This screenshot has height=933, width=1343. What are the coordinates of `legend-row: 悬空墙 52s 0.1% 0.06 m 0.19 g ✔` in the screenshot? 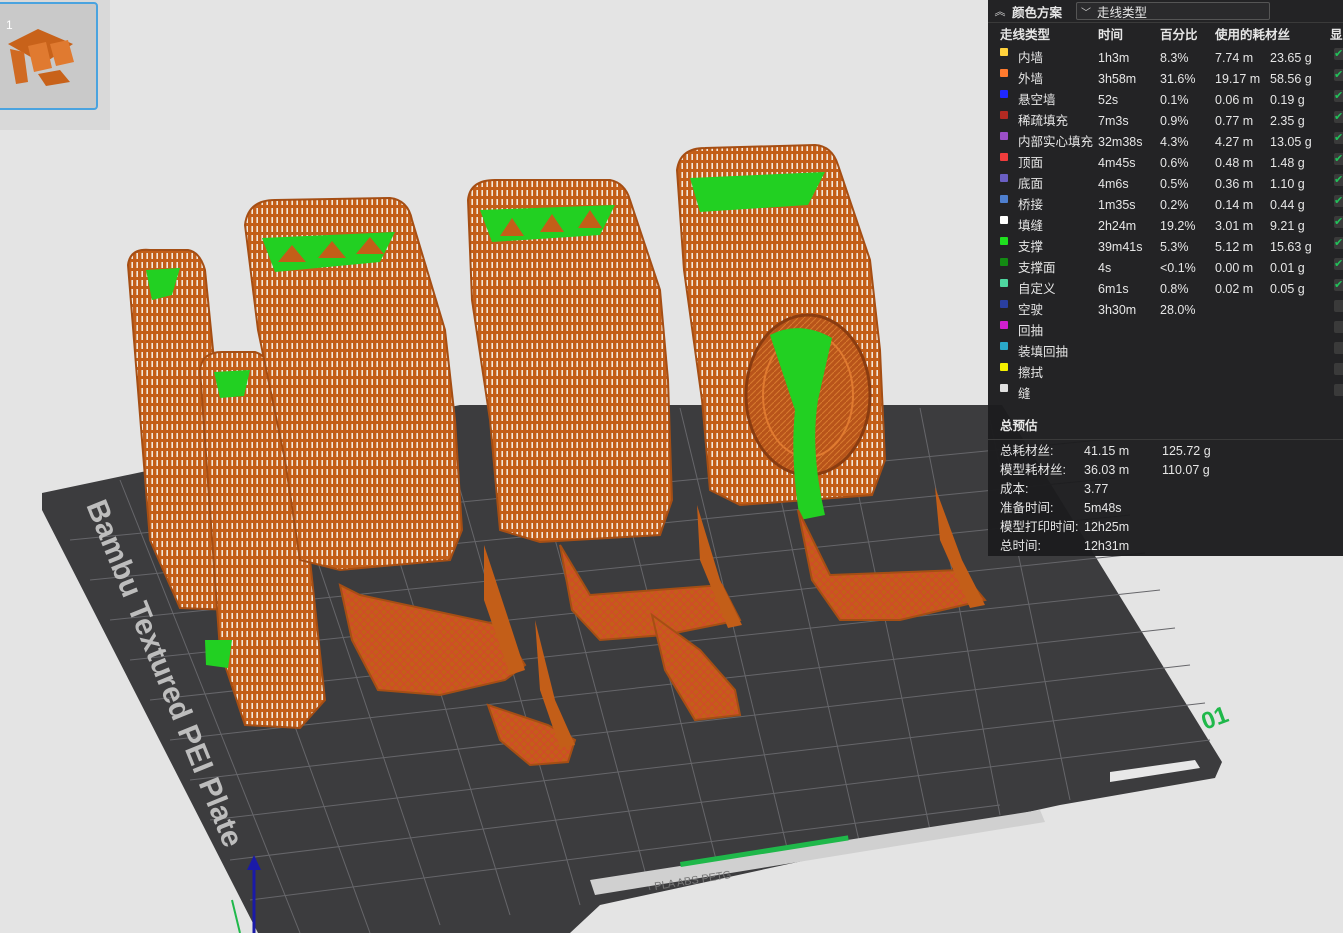 It's located at (1165, 100).